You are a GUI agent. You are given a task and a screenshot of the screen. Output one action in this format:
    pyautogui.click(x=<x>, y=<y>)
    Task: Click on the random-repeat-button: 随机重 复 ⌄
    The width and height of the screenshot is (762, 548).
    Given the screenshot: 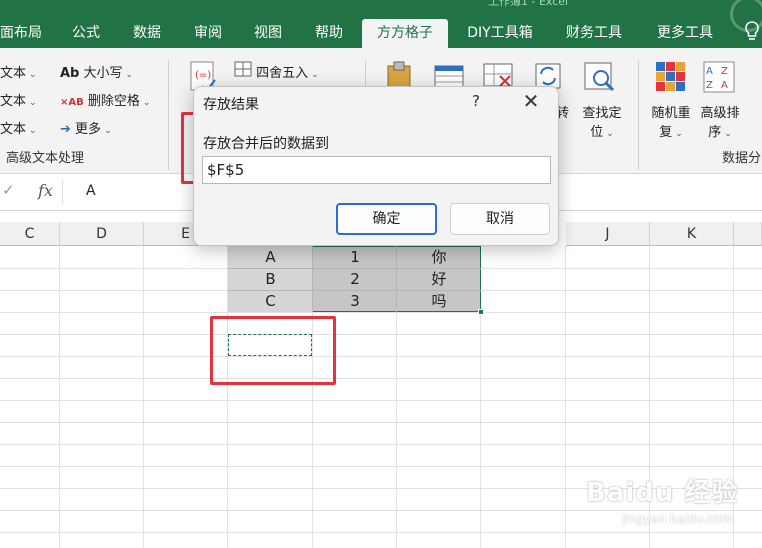 What is the action you would take?
    pyautogui.click(x=671, y=121)
    